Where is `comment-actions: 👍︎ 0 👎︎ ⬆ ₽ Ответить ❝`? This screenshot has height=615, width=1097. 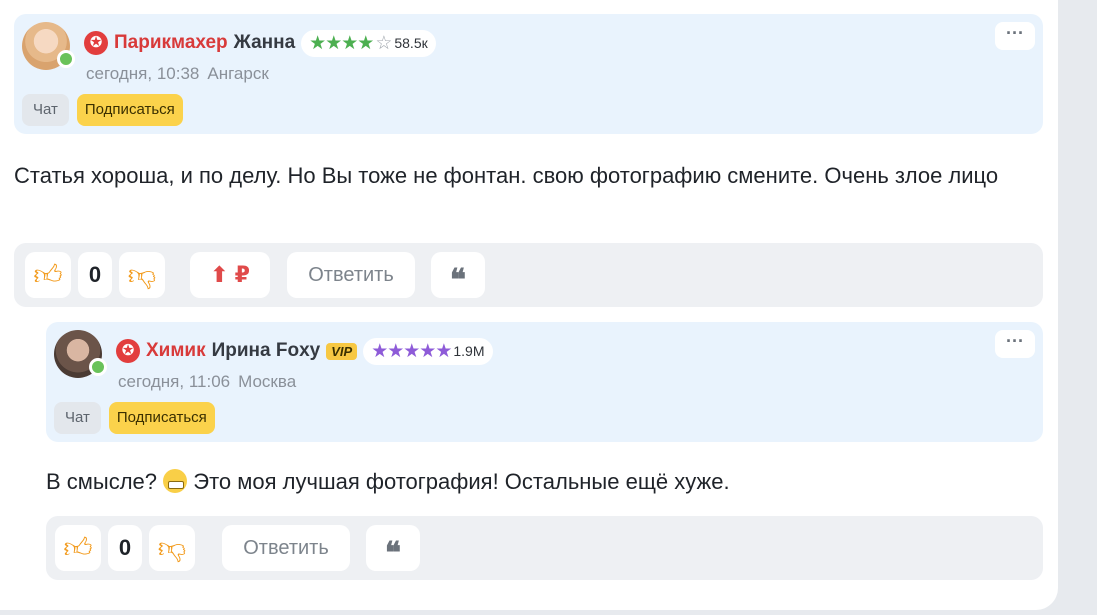
comment-actions: 👍︎ 0 👎︎ ⬆ ₽ Ответить ❝ is located at coordinates (528, 275).